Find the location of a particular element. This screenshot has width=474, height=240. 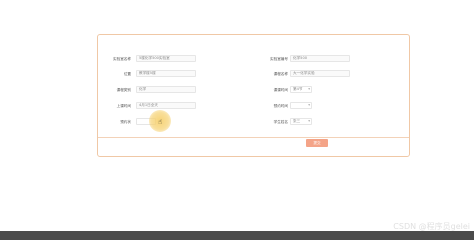

student-name-value: 张三 is located at coordinates (297, 121).